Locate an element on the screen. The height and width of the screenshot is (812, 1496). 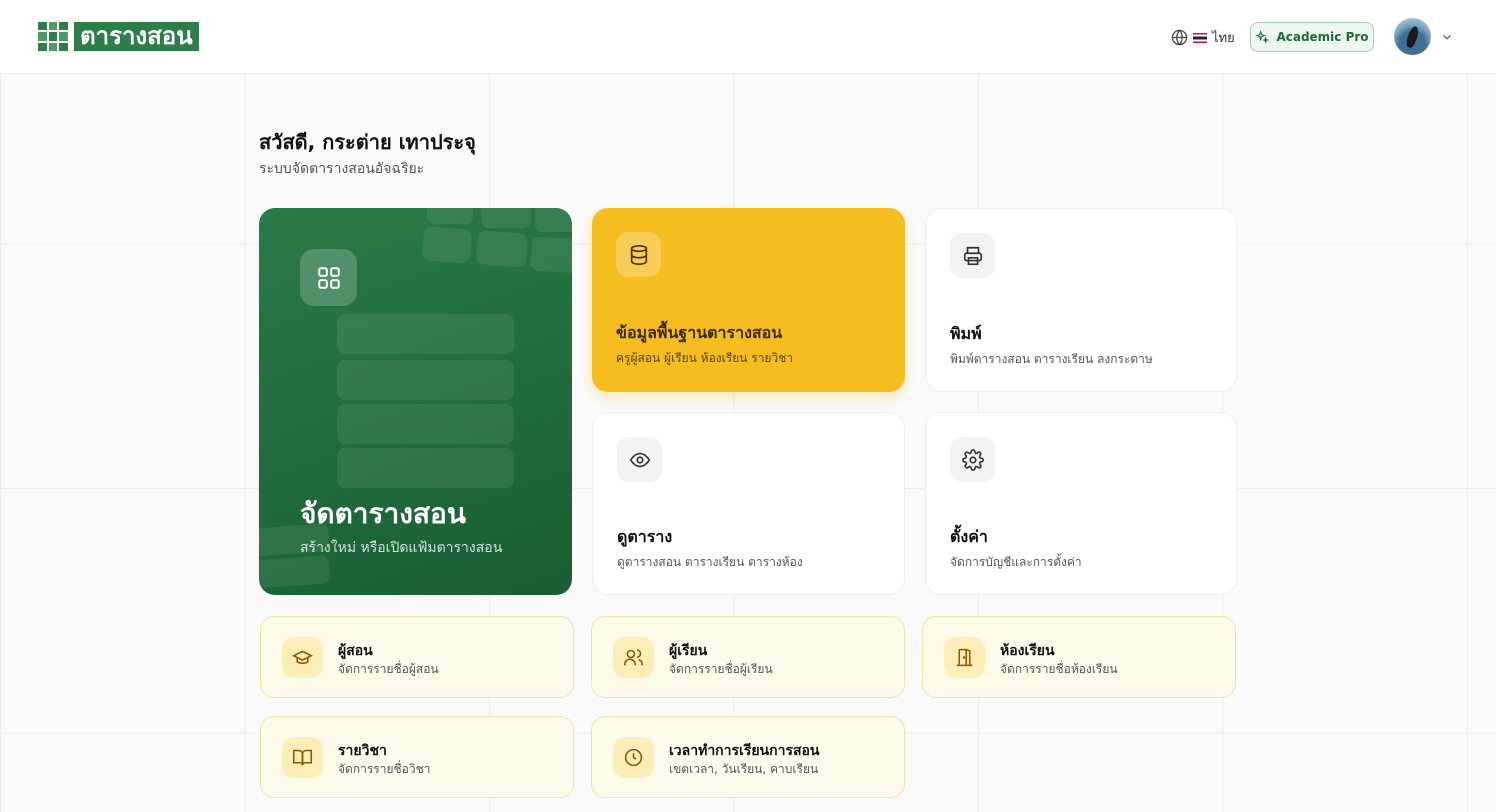
print-icon-box is located at coordinates (972, 255).